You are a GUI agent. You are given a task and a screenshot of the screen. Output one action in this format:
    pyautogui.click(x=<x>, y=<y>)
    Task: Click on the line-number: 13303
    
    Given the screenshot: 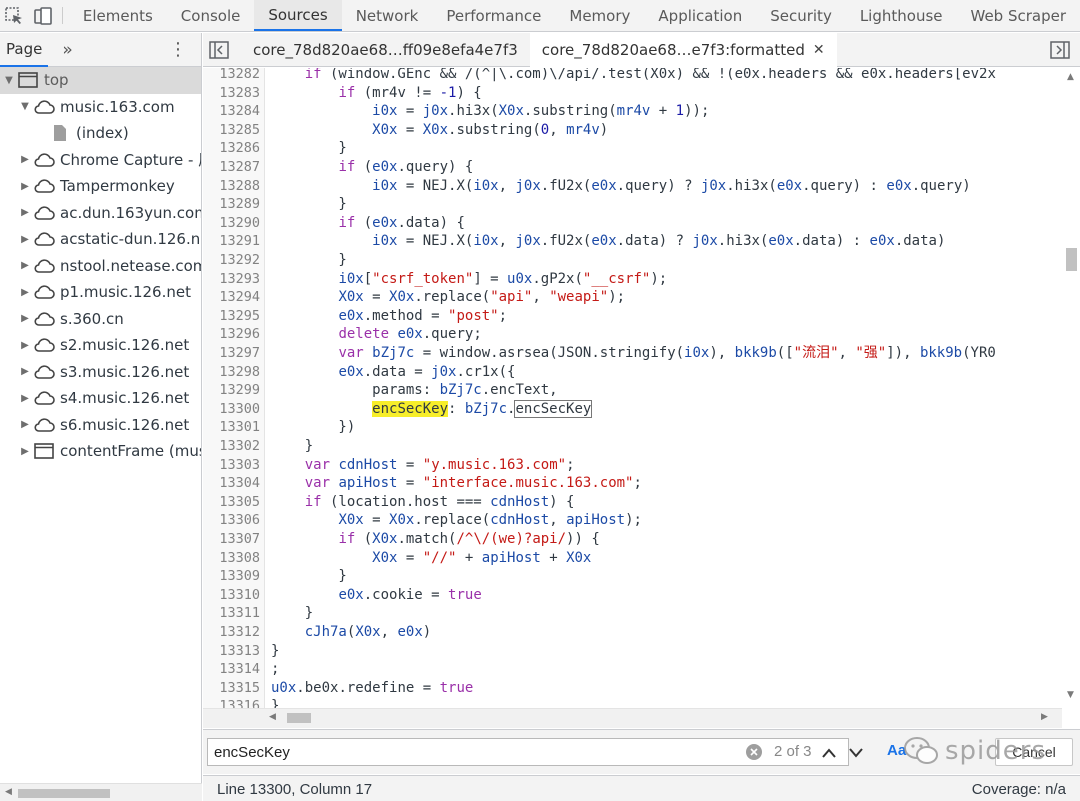 What is the action you would take?
    pyautogui.click(x=231, y=465)
    